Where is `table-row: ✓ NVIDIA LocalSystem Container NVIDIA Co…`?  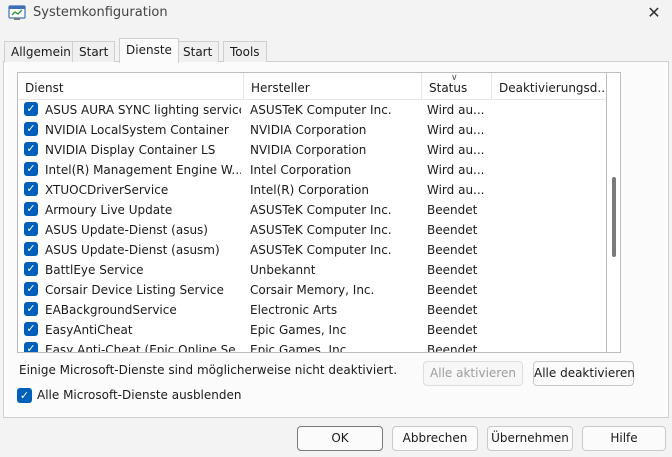 table-row: ✓ NVIDIA LocalSystem Container NVIDIA Co… is located at coordinates (312, 130).